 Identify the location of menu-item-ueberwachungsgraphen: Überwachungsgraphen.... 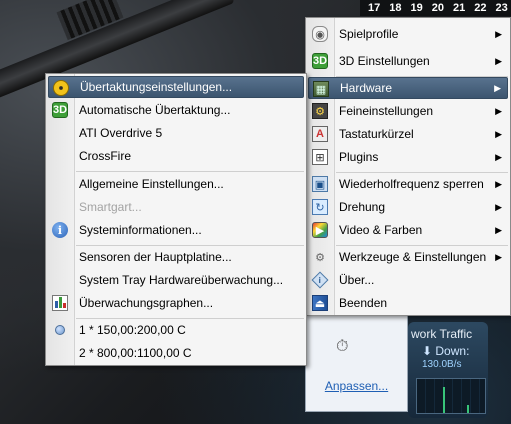
(176, 303).